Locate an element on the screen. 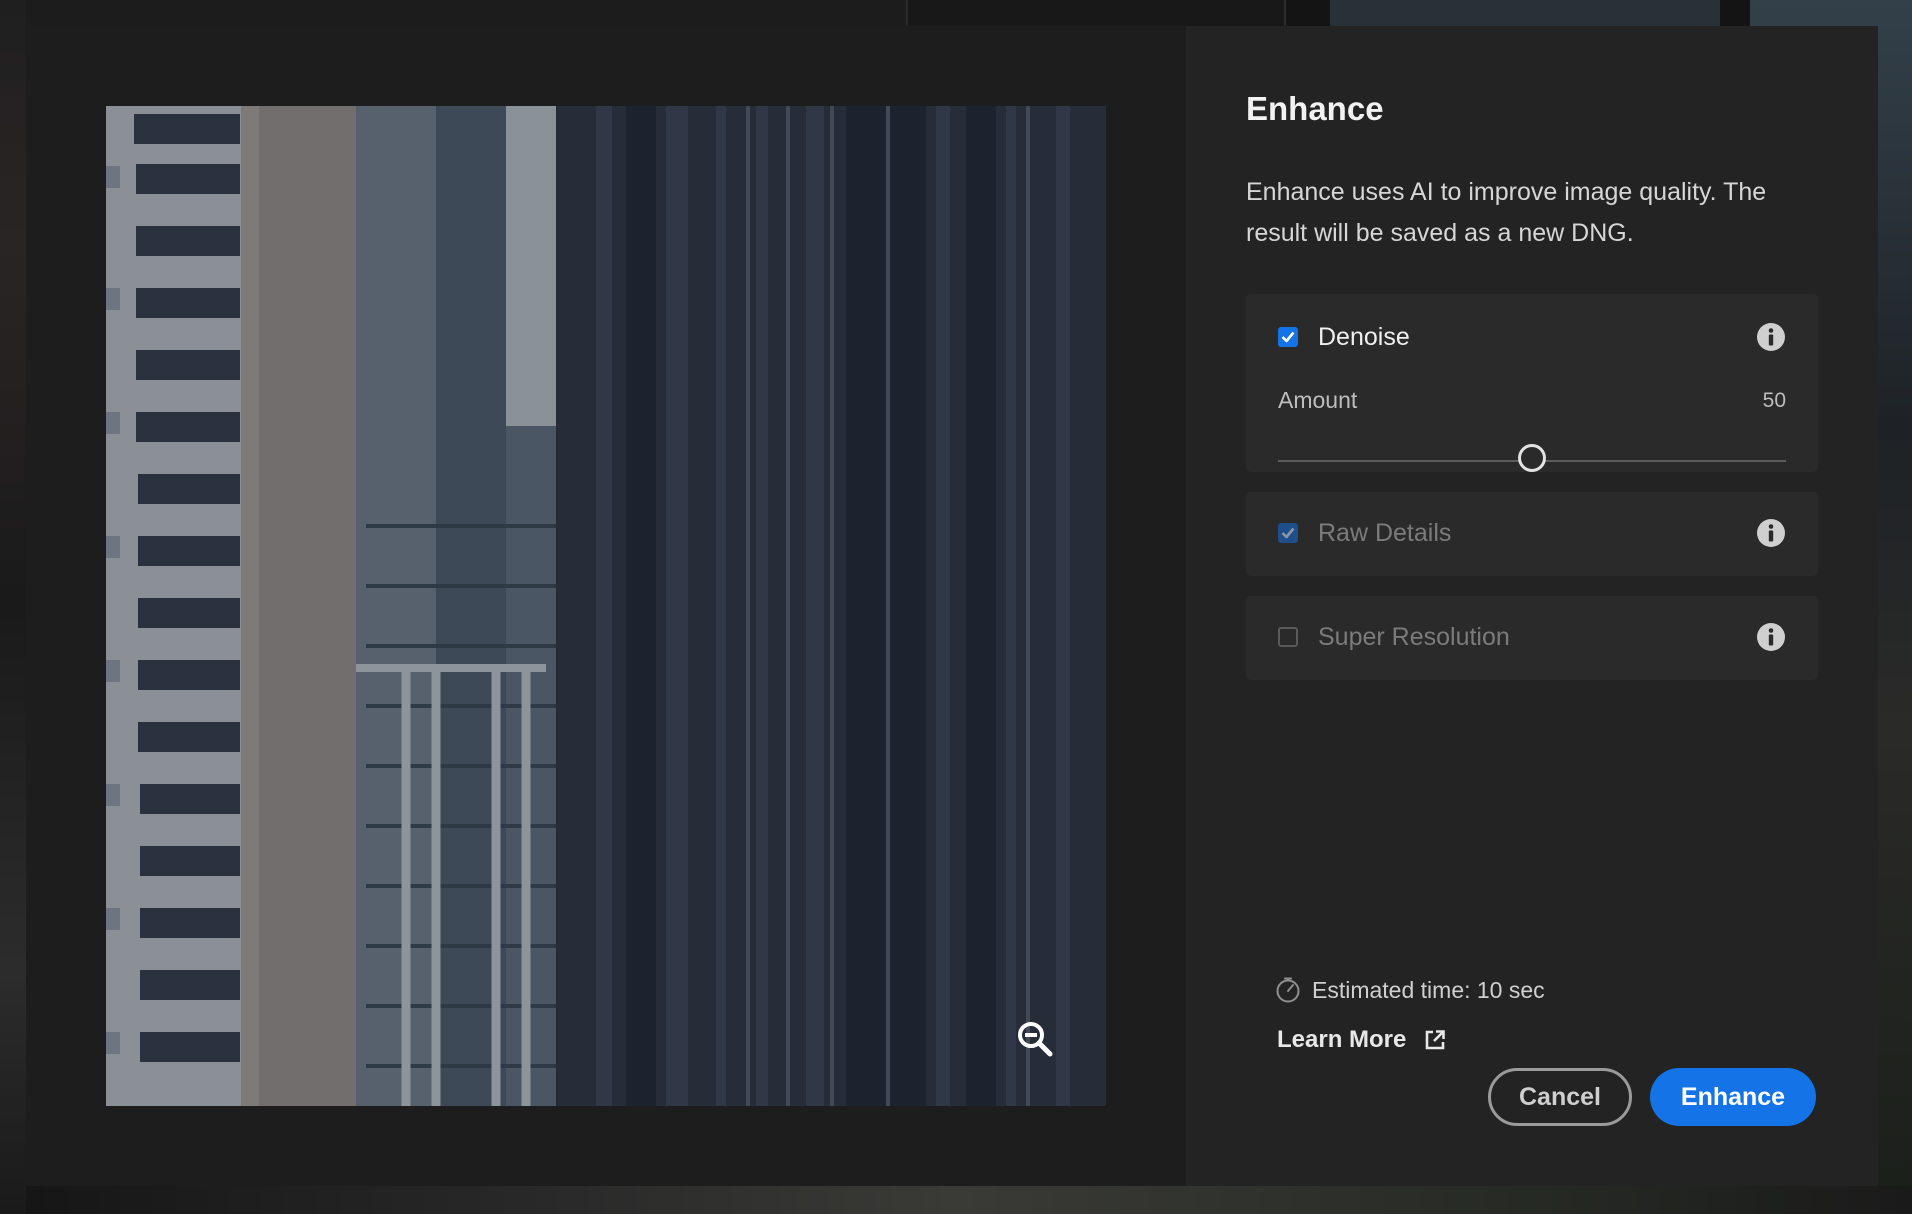 The width and height of the screenshot is (1912, 1214). super-resolution-row: Super Resolution is located at coordinates (1532, 637).